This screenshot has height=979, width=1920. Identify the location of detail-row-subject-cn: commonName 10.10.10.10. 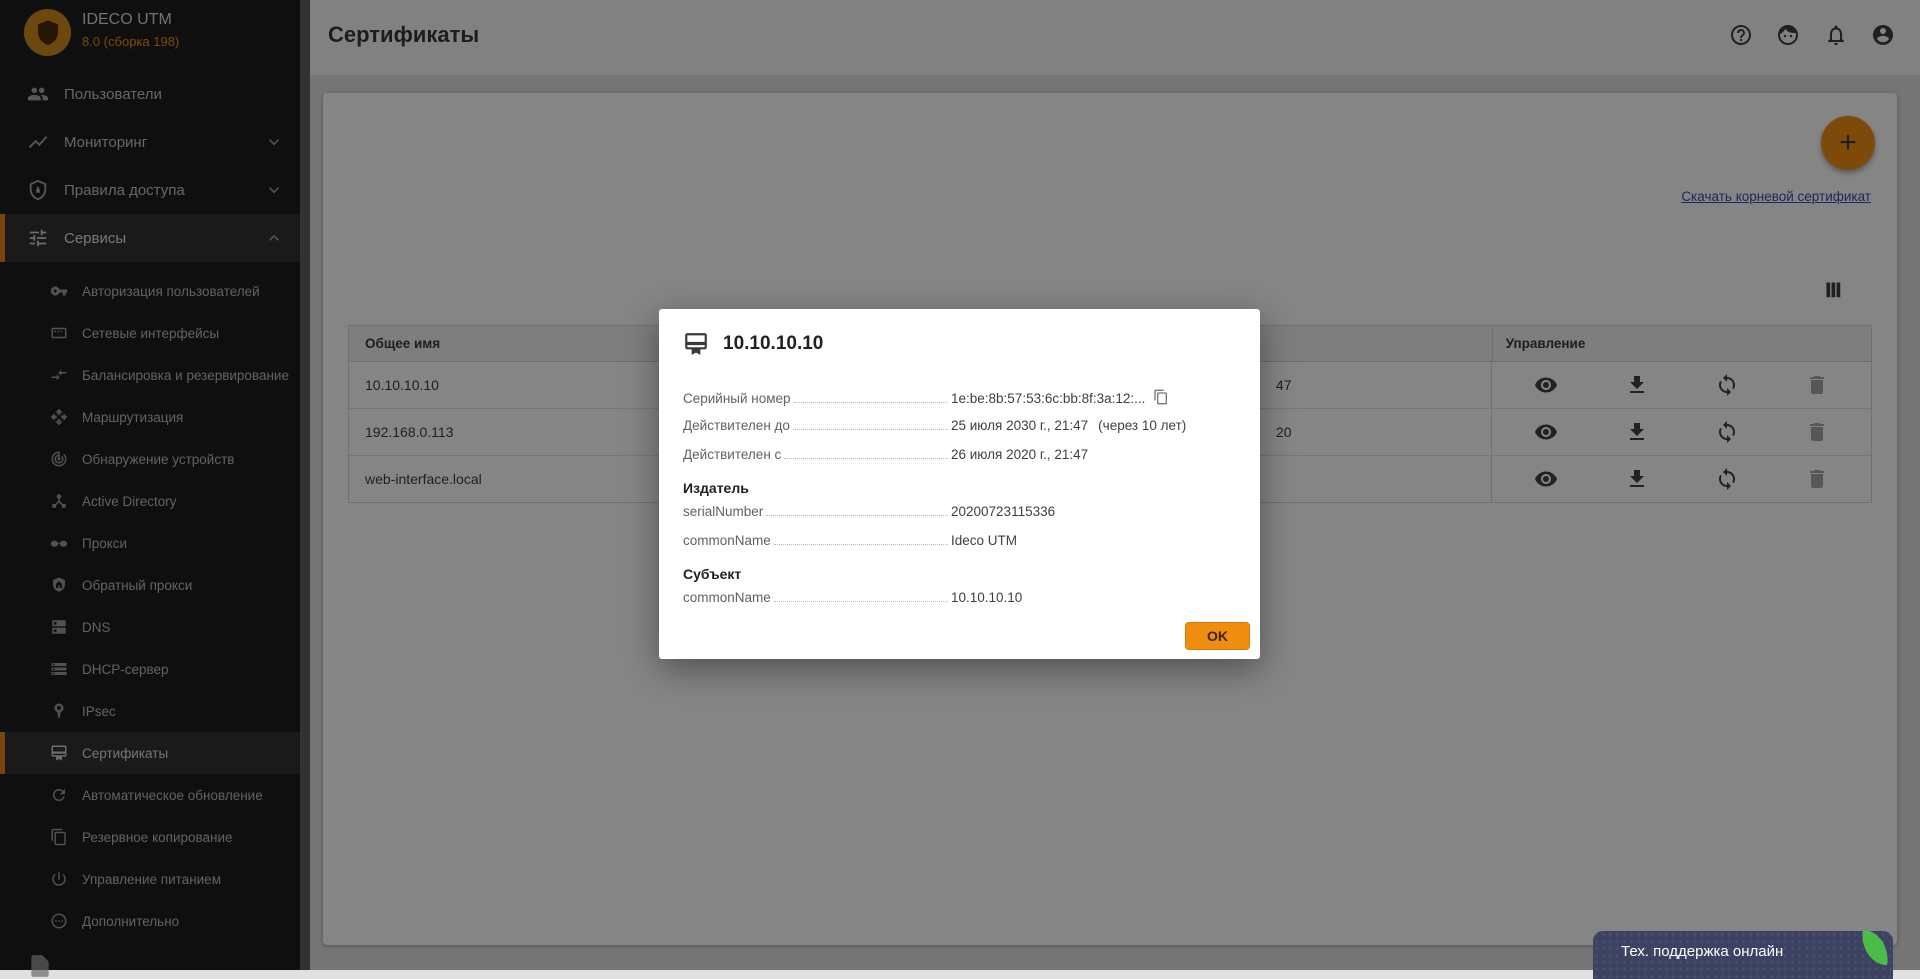
(959, 602).